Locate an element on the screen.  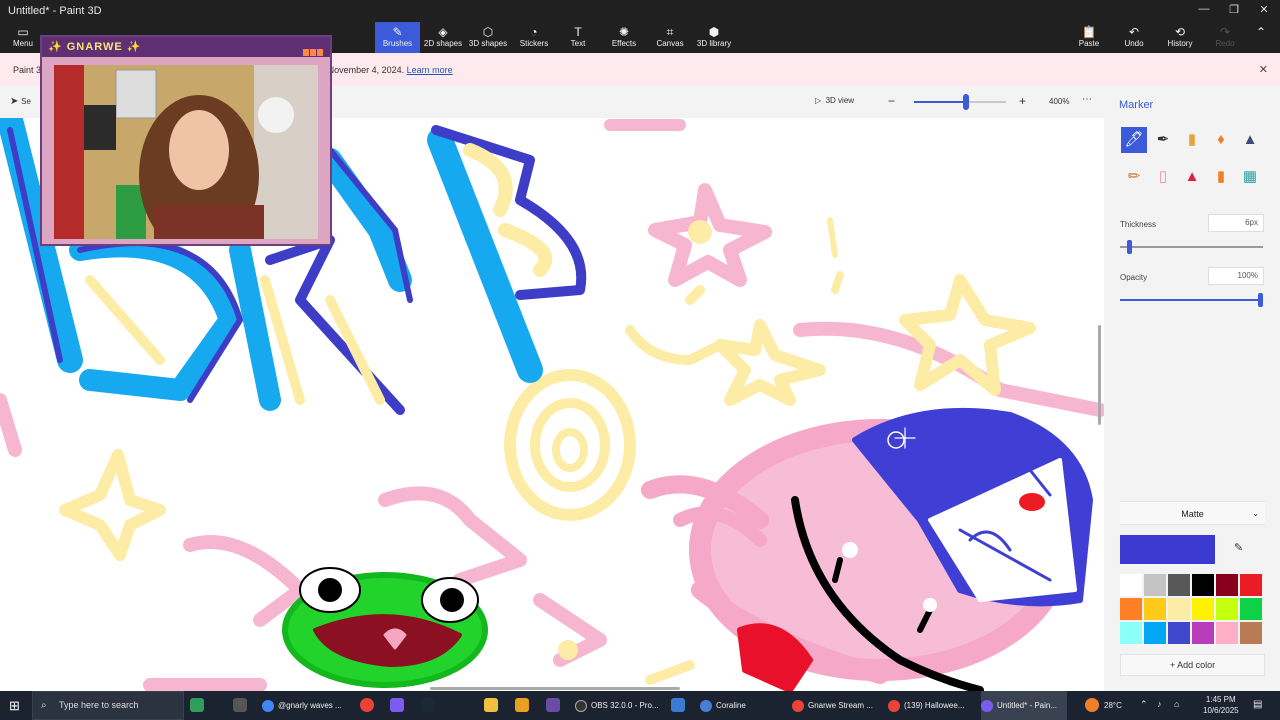
chrome-icon is located at coordinates (367, 705).